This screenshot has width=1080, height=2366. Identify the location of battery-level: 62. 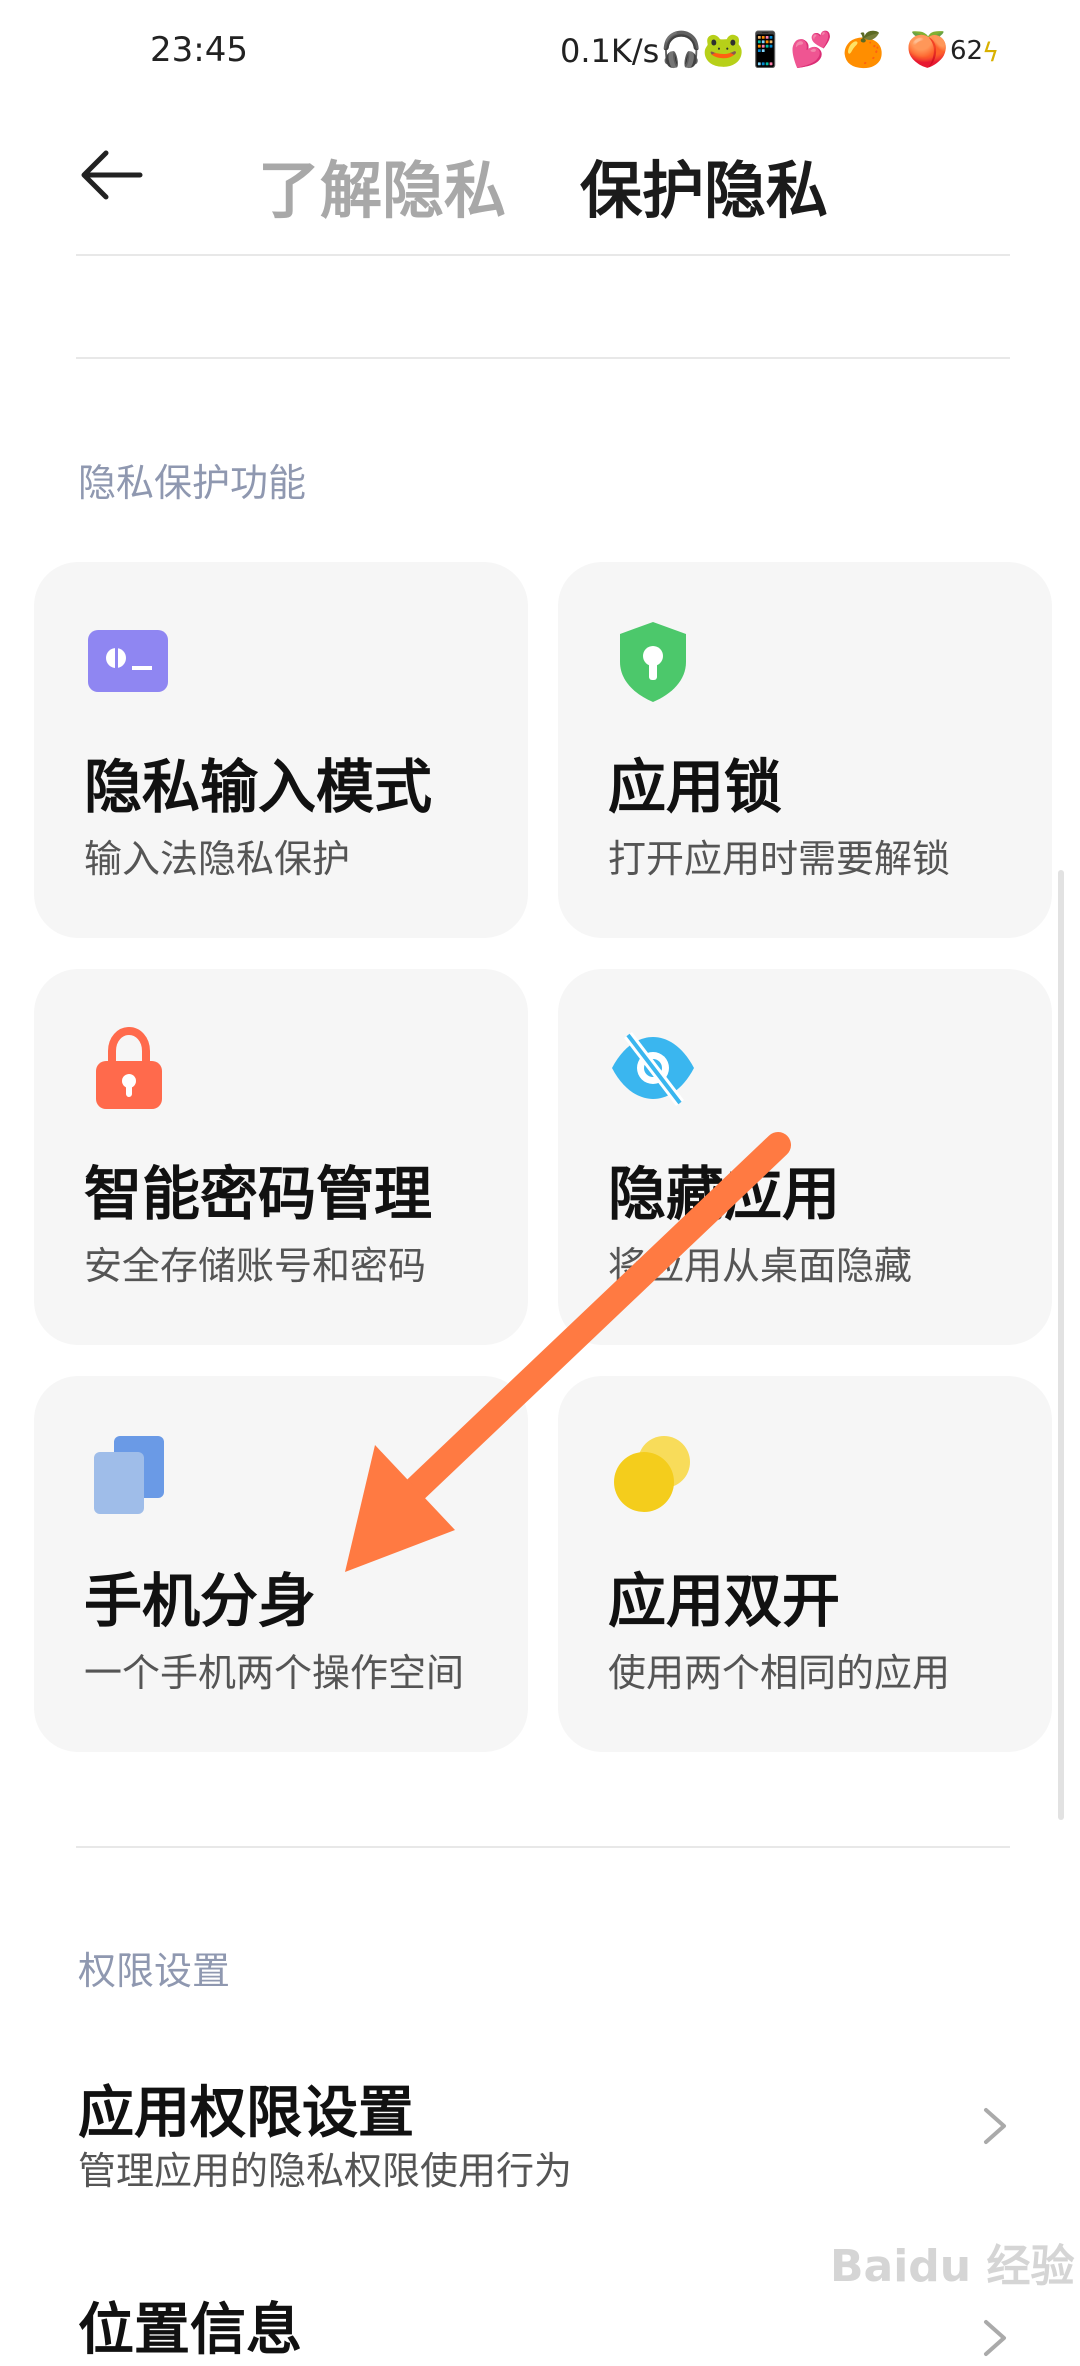
(967, 51).